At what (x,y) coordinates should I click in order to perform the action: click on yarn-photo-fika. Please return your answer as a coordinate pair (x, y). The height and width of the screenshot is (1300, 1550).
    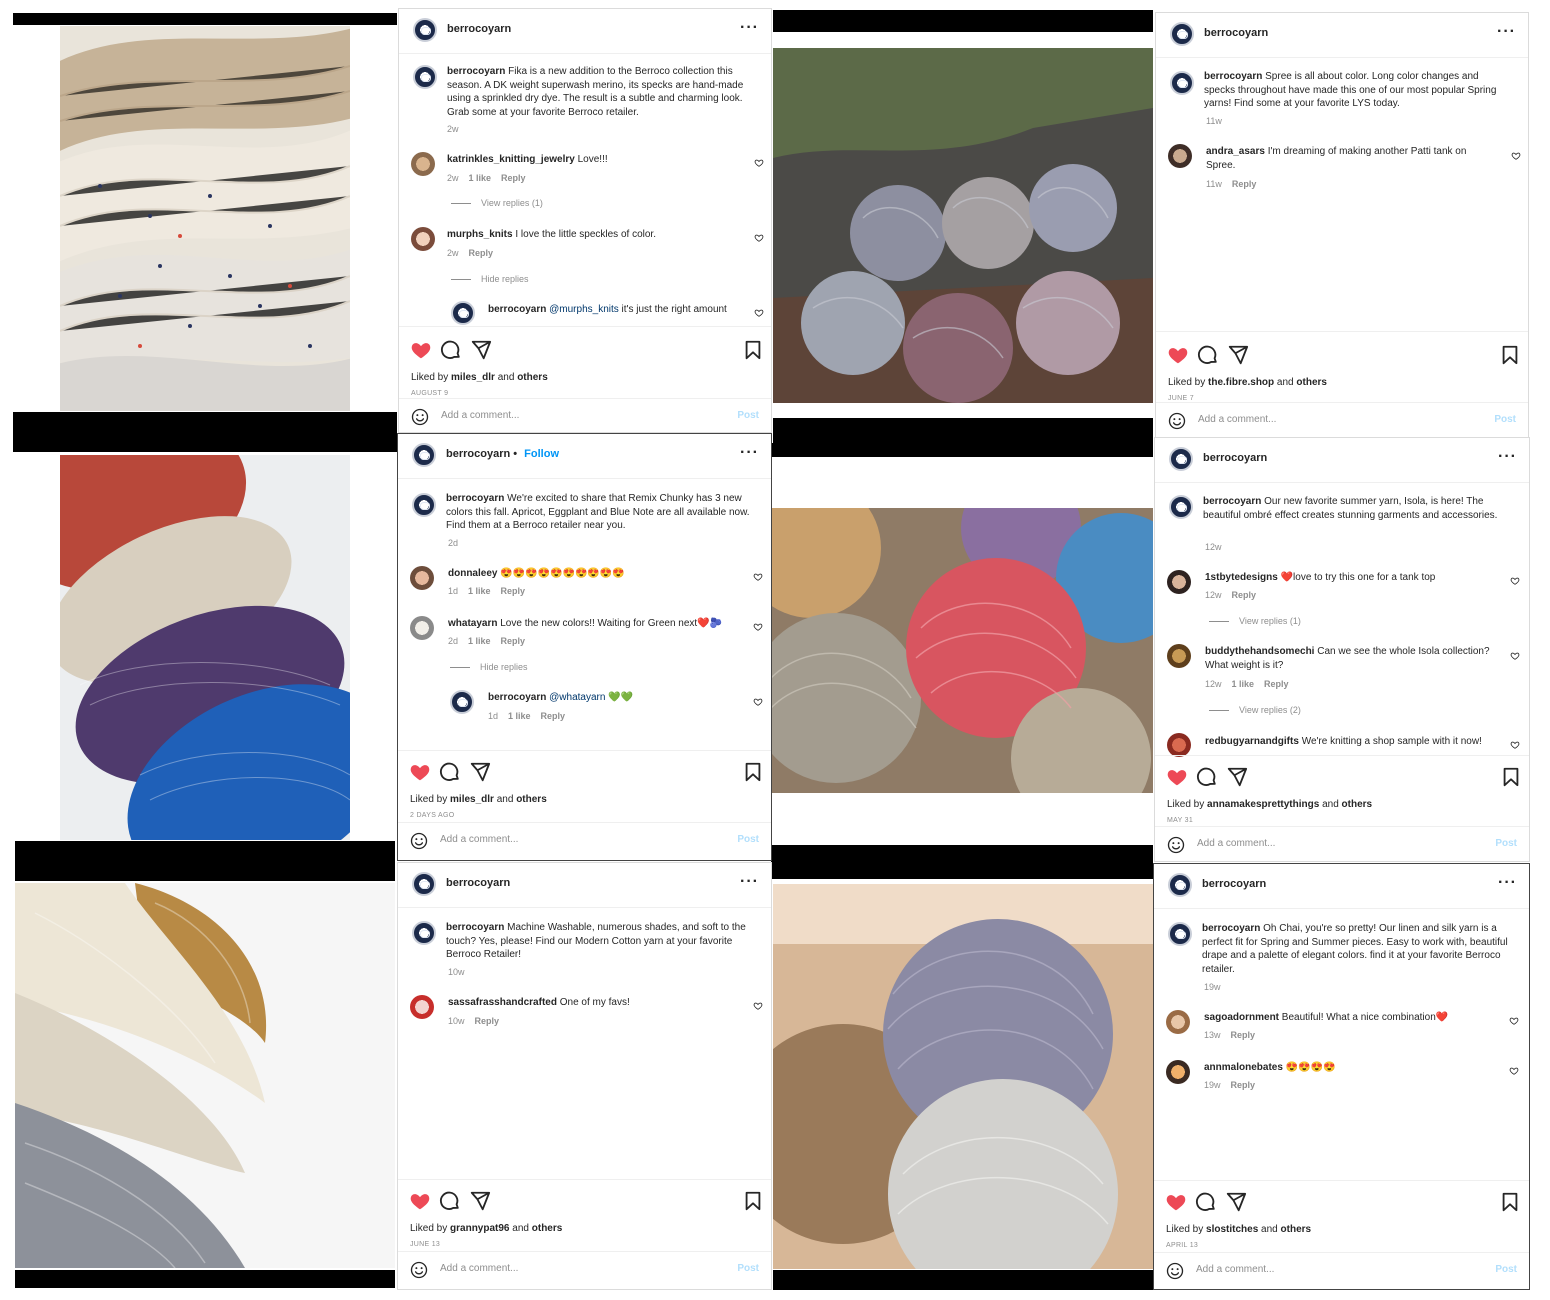
    Looking at the image, I should click on (205, 218).